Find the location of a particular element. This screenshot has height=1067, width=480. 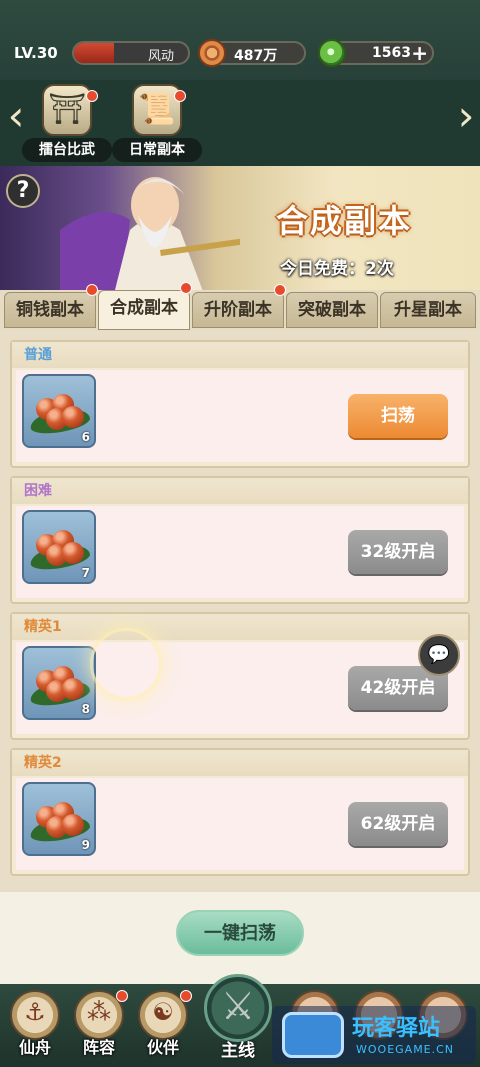

activity-daily-dungeon: 📜 日常副本 is located at coordinates (157, 124).